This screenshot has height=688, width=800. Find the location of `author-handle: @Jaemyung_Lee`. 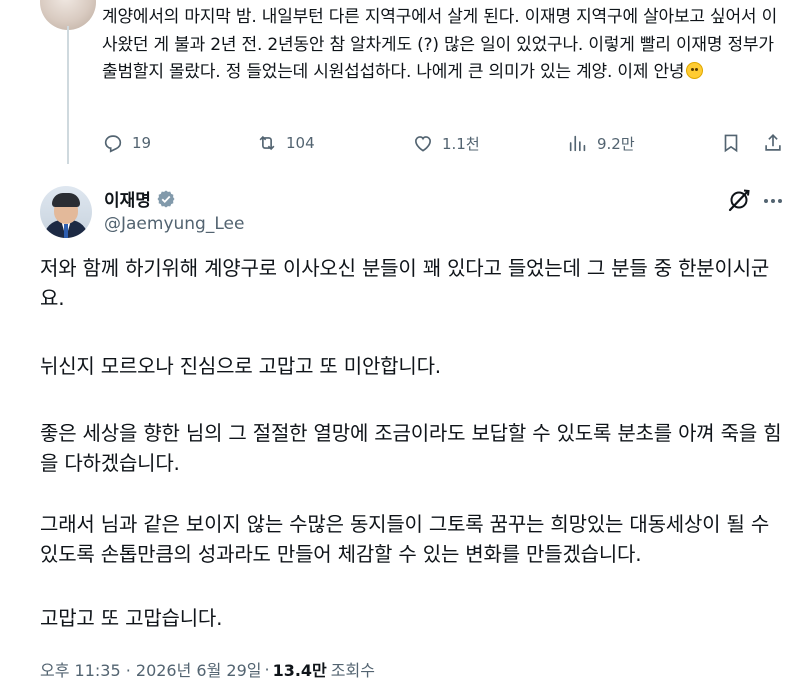

author-handle: @Jaemyung_Lee is located at coordinates (174, 224).